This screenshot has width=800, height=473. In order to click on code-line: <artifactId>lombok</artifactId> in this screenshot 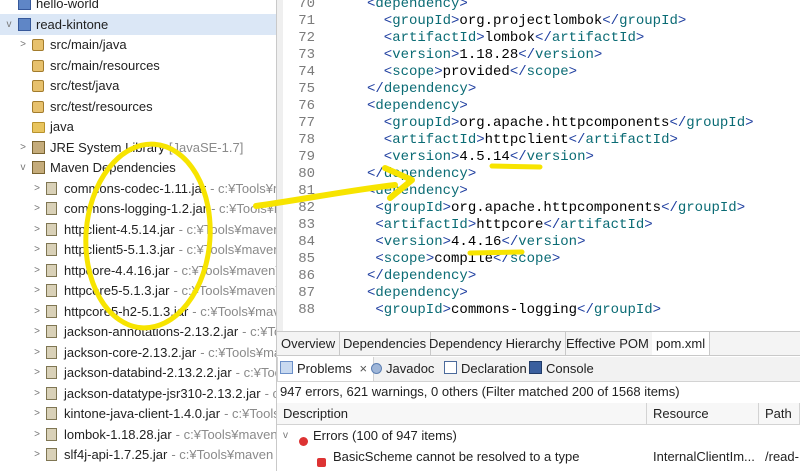, I will do `click(514, 38)`.